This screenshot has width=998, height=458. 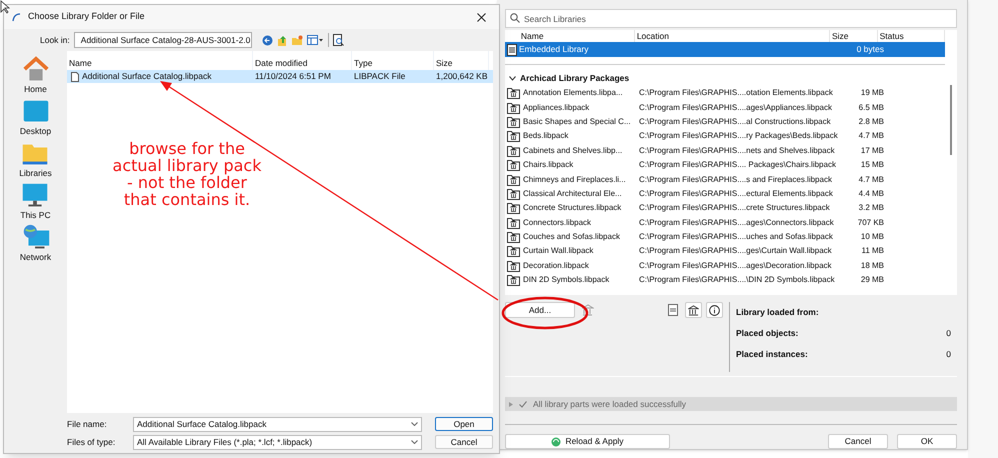 I want to click on place-item: Network, so click(x=36, y=243).